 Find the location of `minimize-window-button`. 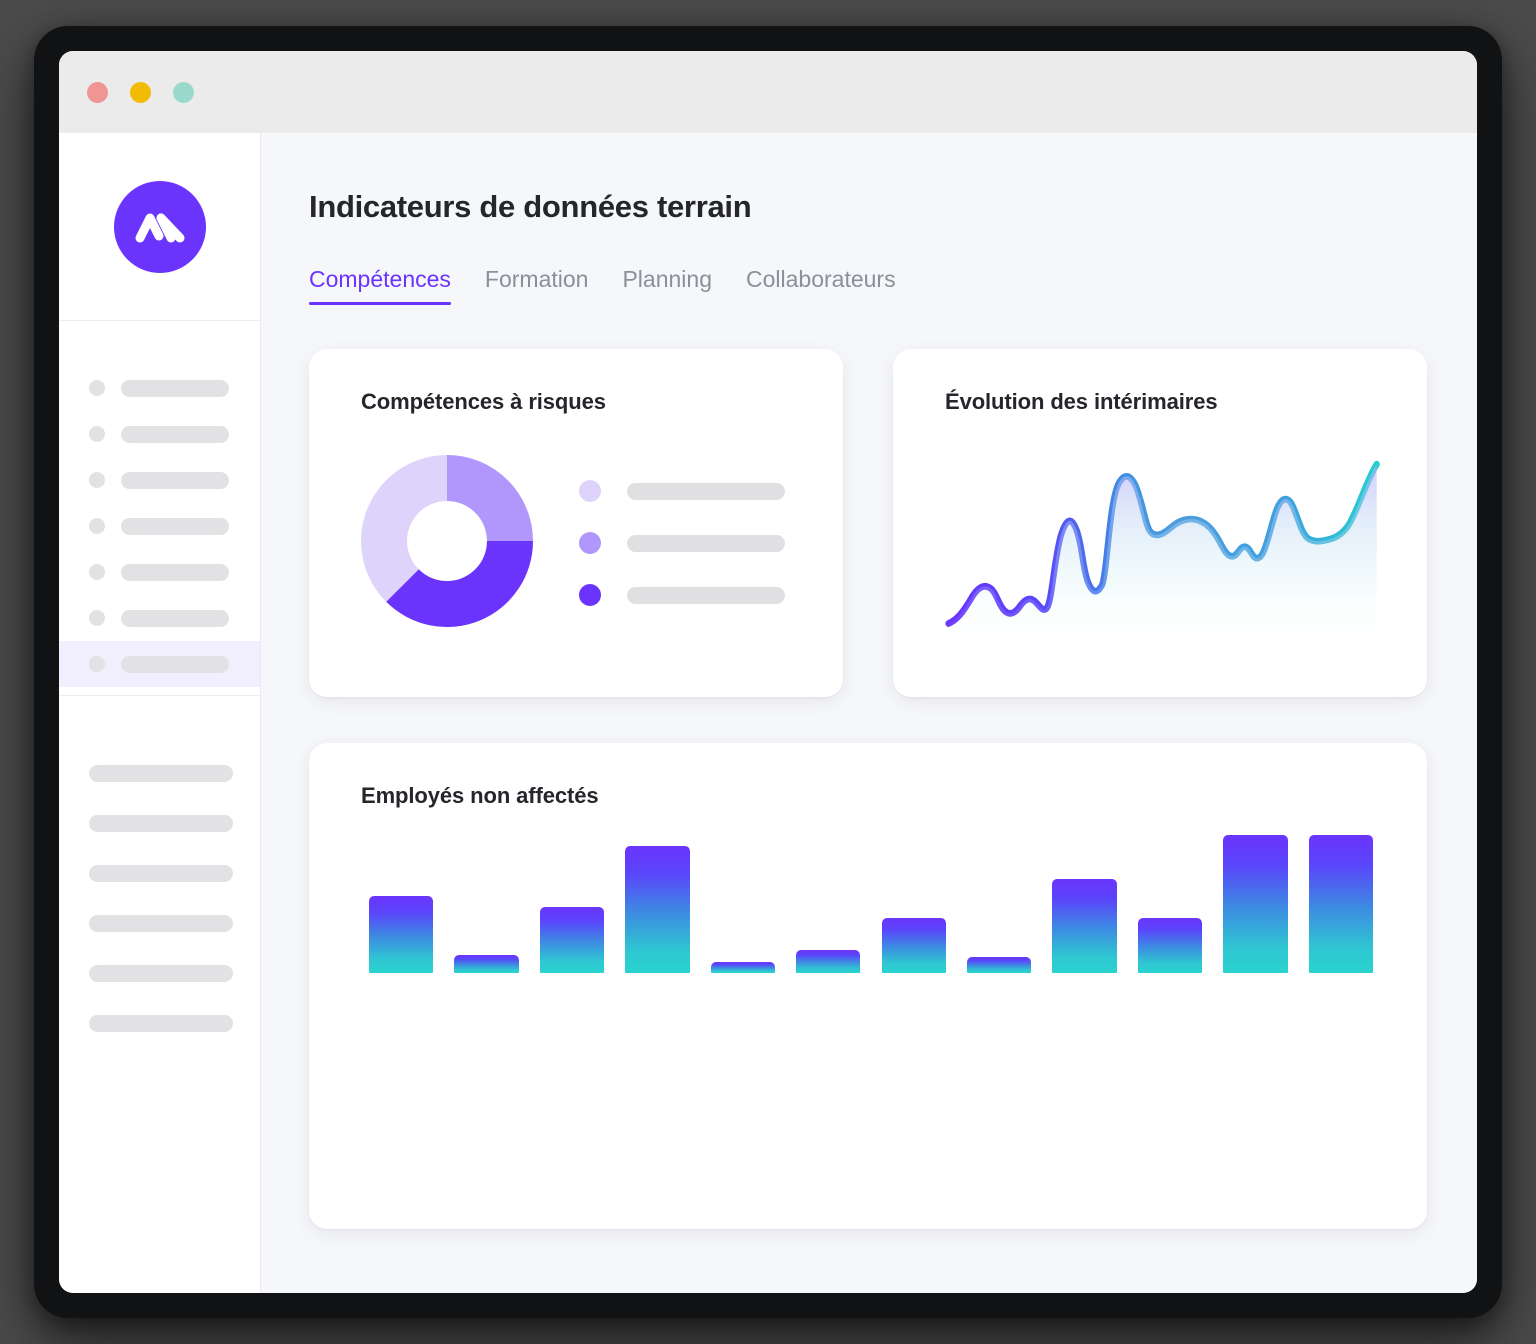

minimize-window-button is located at coordinates (140, 92).